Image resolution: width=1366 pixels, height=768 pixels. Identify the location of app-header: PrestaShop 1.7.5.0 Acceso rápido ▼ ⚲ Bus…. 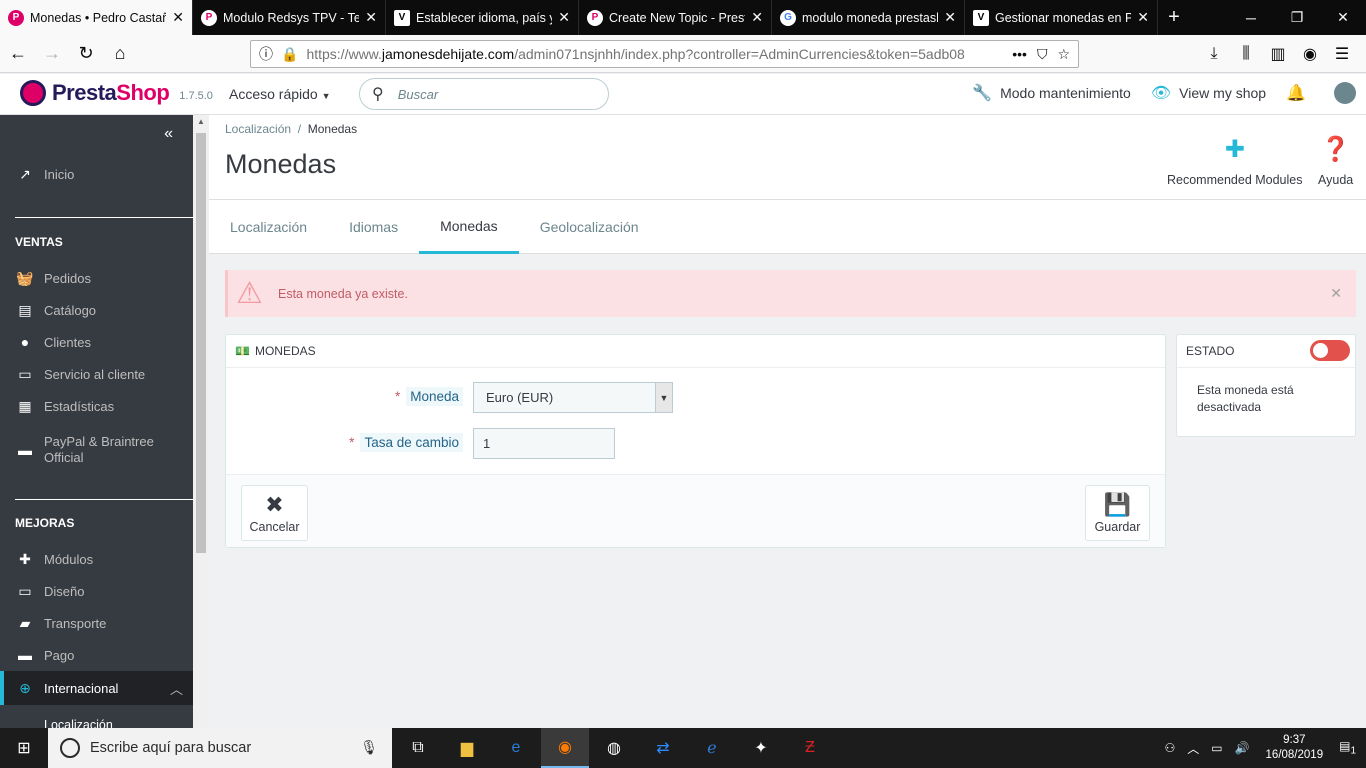
(683, 94).